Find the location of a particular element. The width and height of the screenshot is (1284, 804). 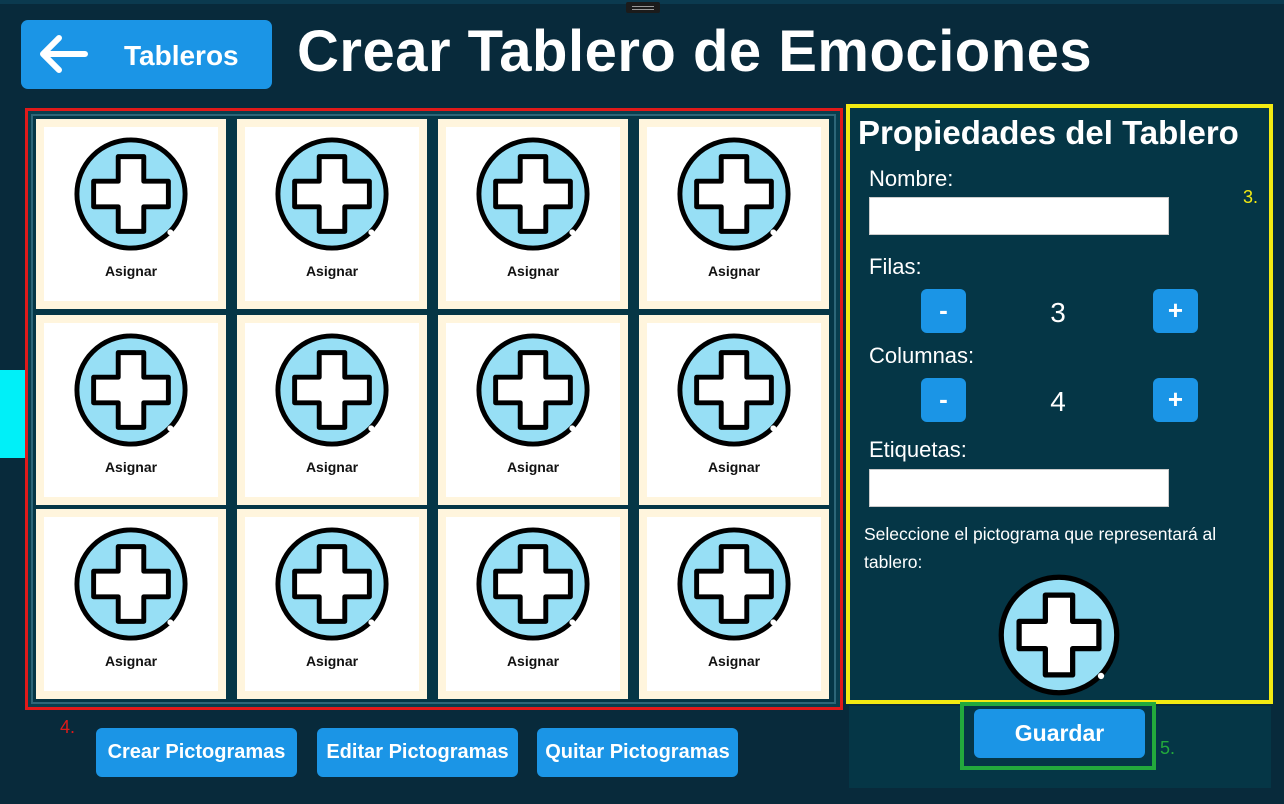

arrow-left-icon is located at coordinates (64, 54).